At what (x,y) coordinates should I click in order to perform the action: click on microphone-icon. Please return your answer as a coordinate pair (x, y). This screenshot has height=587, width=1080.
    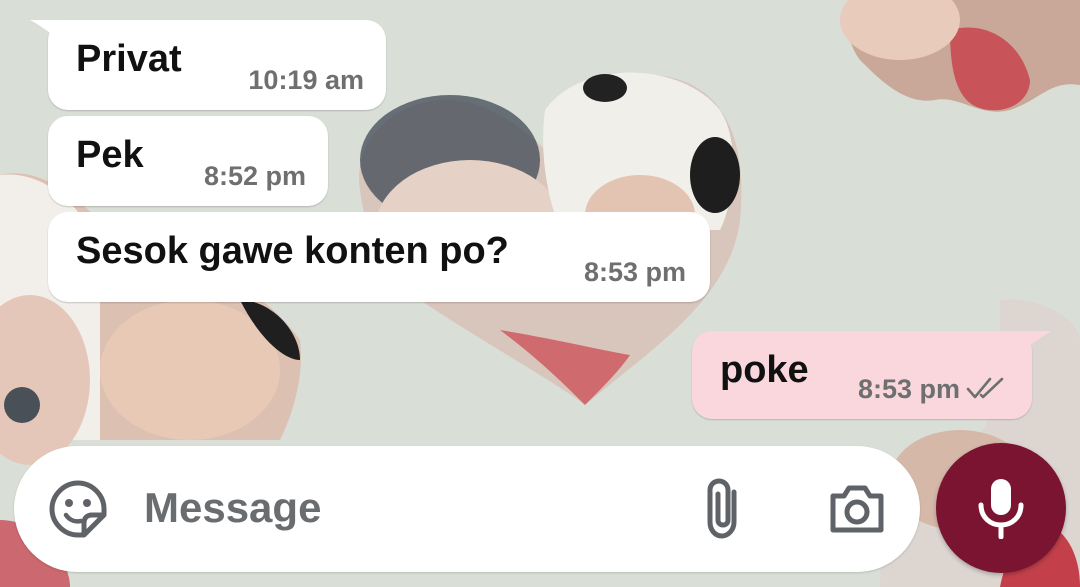
    Looking at the image, I should click on (1001, 509).